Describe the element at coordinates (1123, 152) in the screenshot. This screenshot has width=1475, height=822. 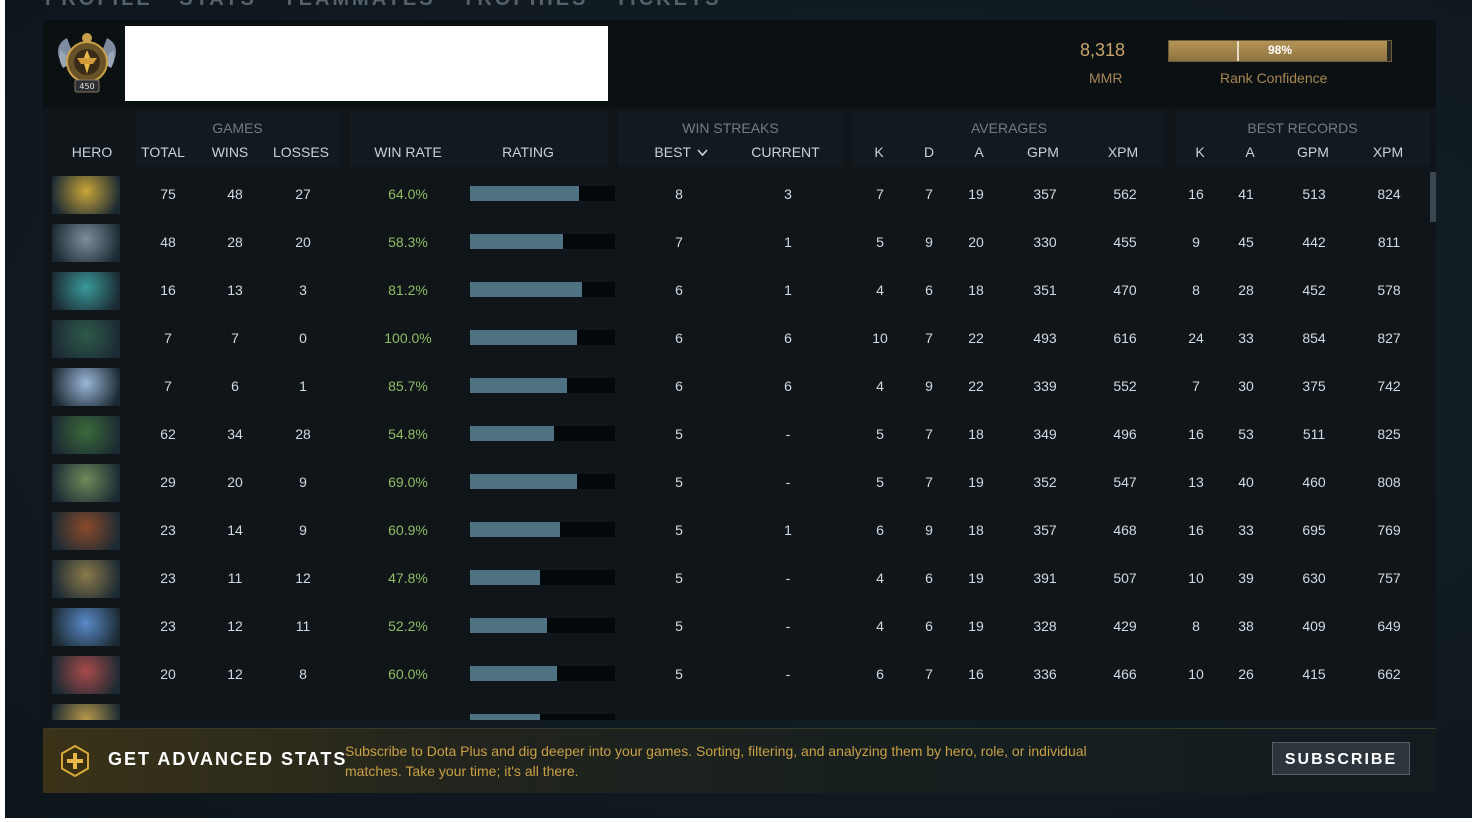
I see `col-avg-xpm: XPM` at that location.